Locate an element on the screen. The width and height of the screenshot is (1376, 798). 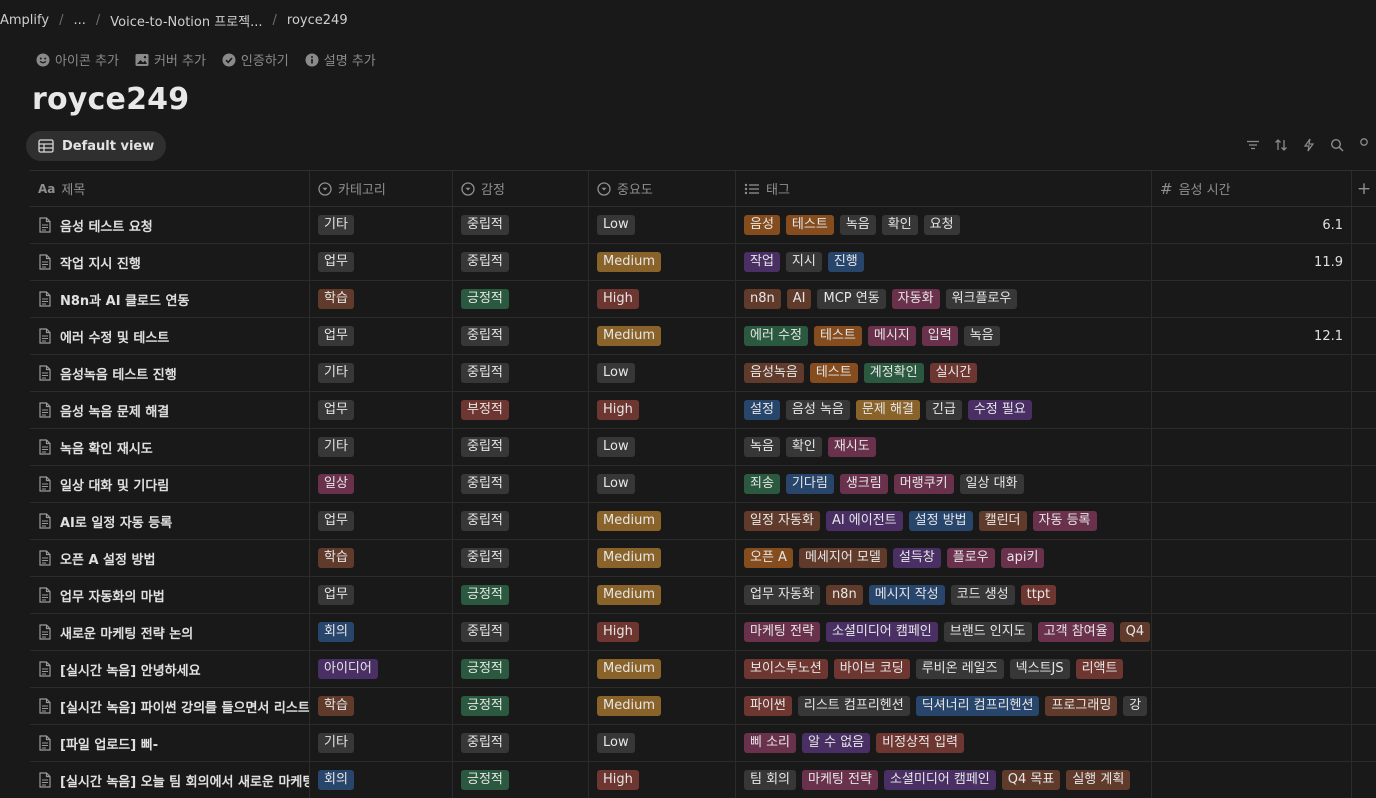
table-row: 녹음 확인 재시도 기타 중립적 Low 녹음 확인 재시도 is located at coordinates (703, 447).